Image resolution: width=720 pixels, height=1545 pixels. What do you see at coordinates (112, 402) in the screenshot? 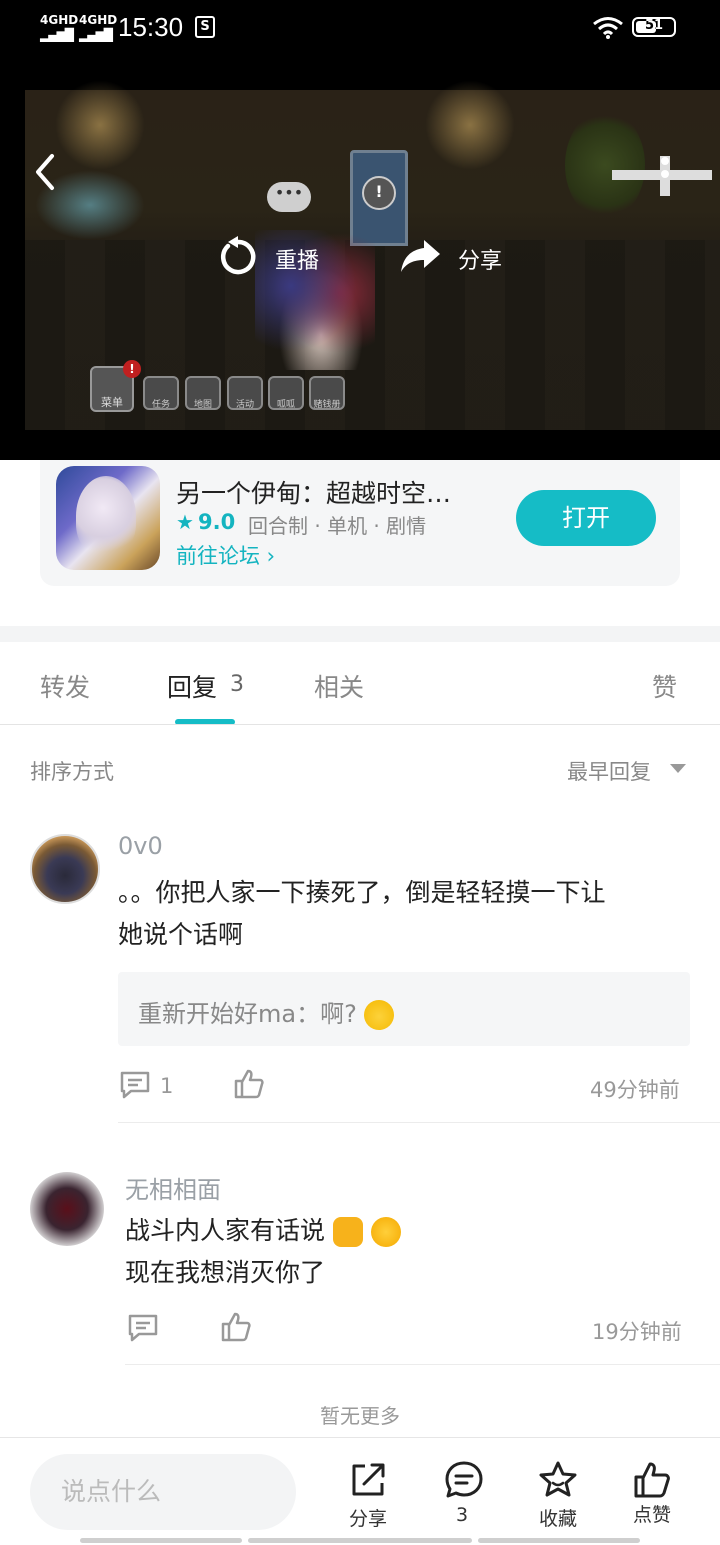
I see `hud-label: 菜单` at bounding box center [112, 402].